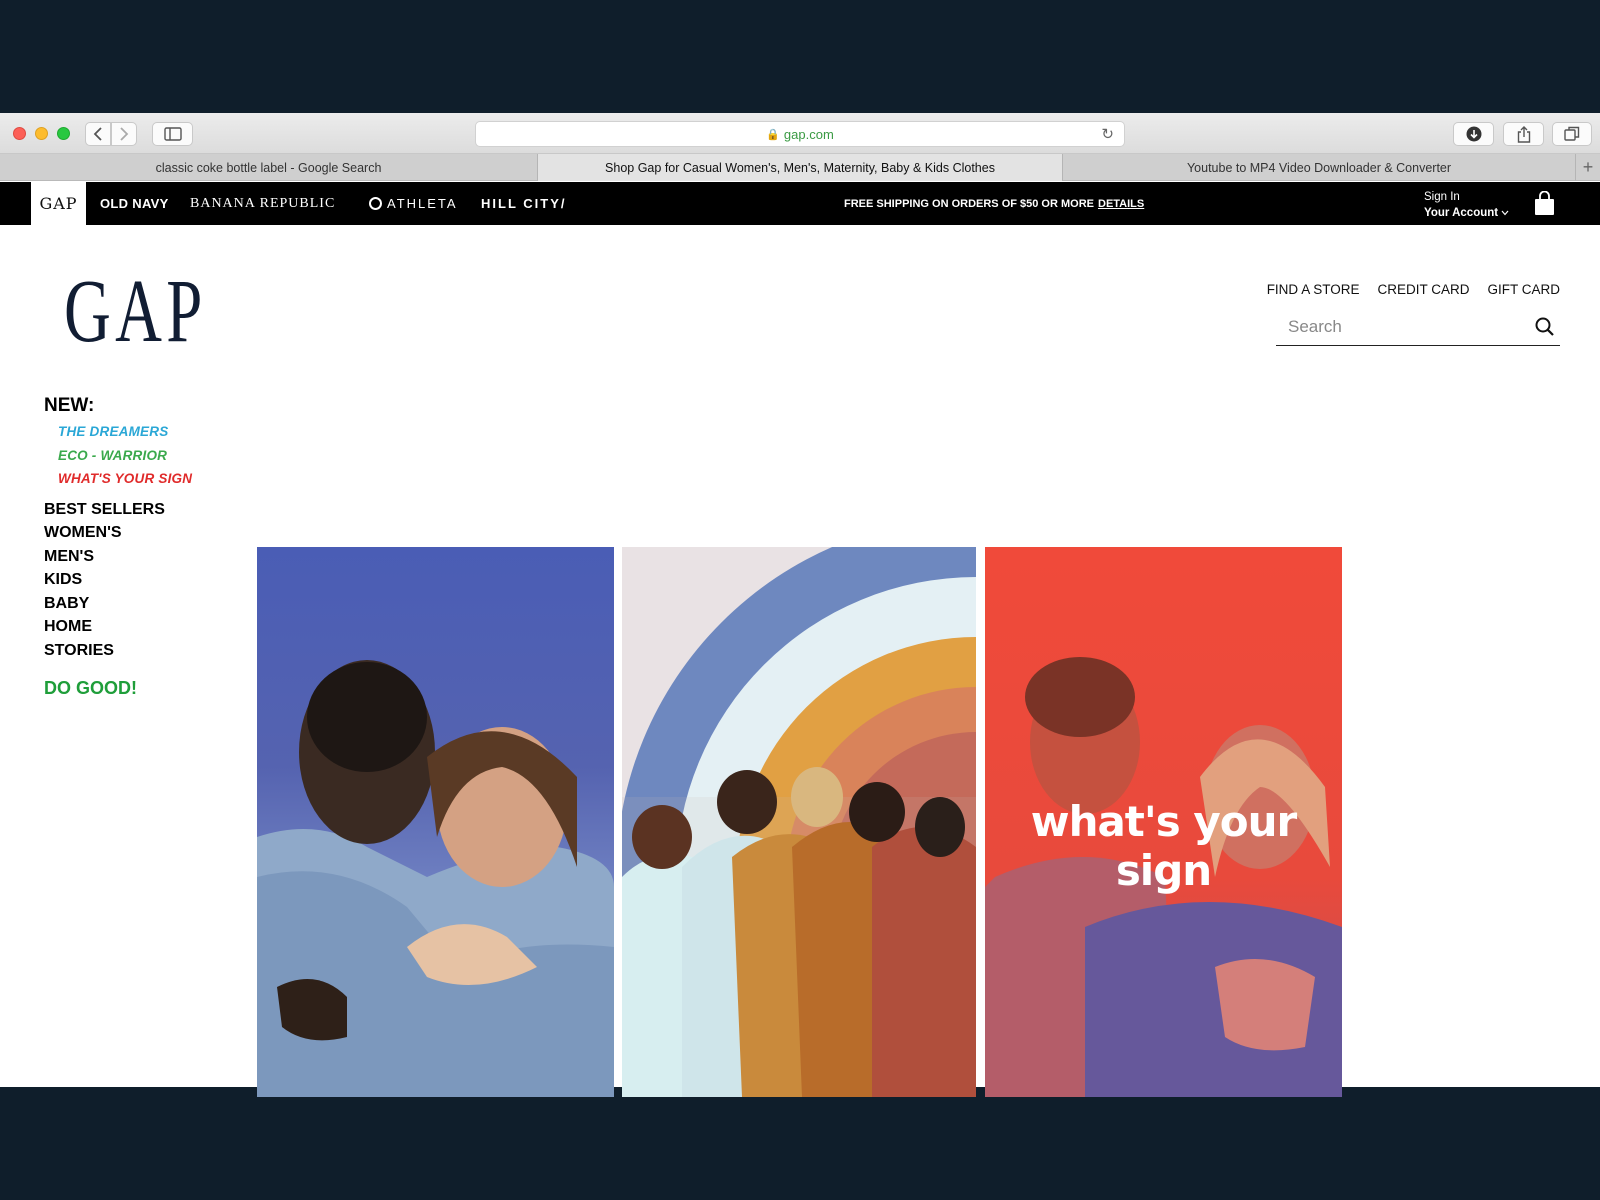  Describe the element at coordinates (1121, 204) in the screenshot. I see `shipping-details-link: DETAILS` at that location.